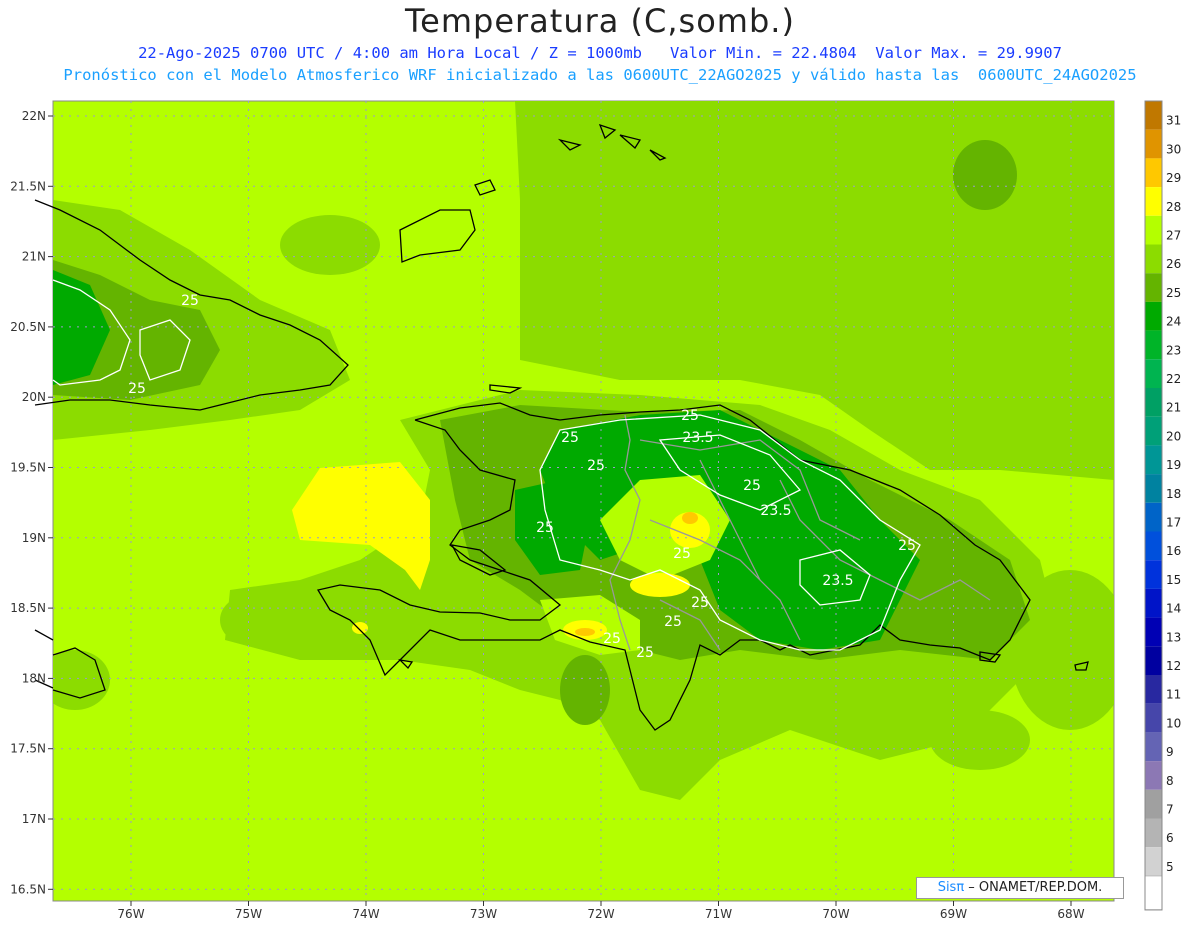  What do you see at coordinates (600, 914) in the screenshot?
I see `lon-label: 72W` at bounding box center [600, 914].